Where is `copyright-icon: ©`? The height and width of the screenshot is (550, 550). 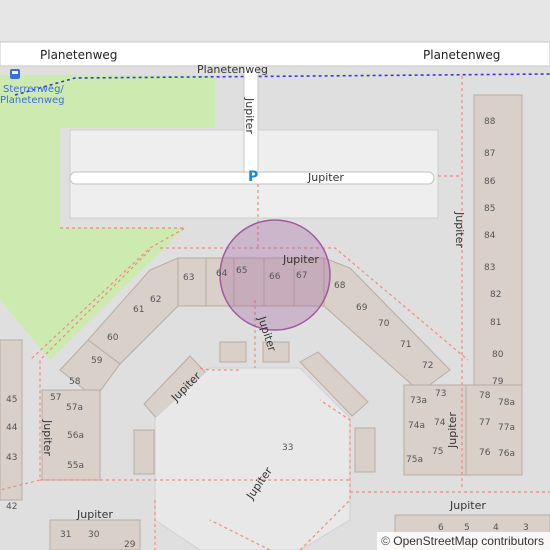 copyright-icon: © is located at coordinates (385, 541).